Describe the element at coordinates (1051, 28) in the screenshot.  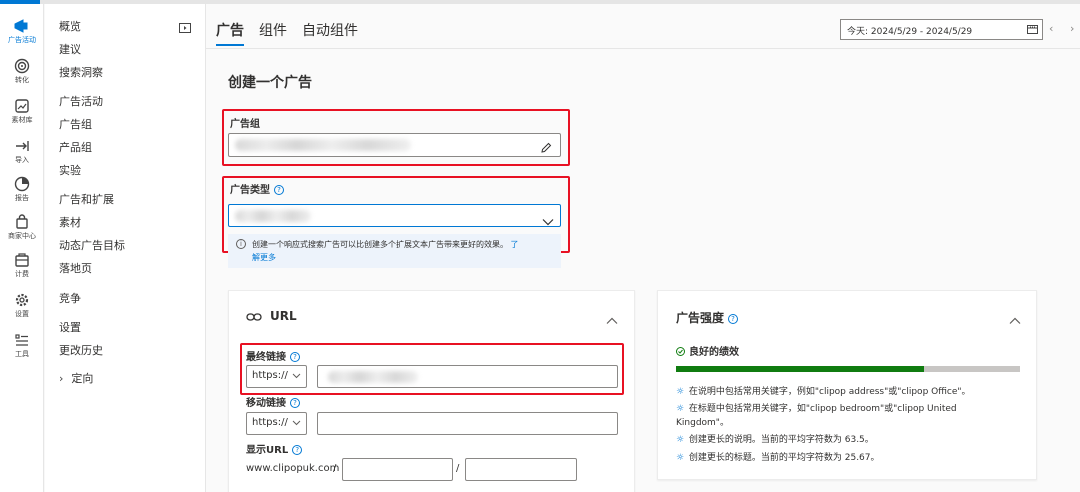
I see `prev-date-button: ‹` at that location.